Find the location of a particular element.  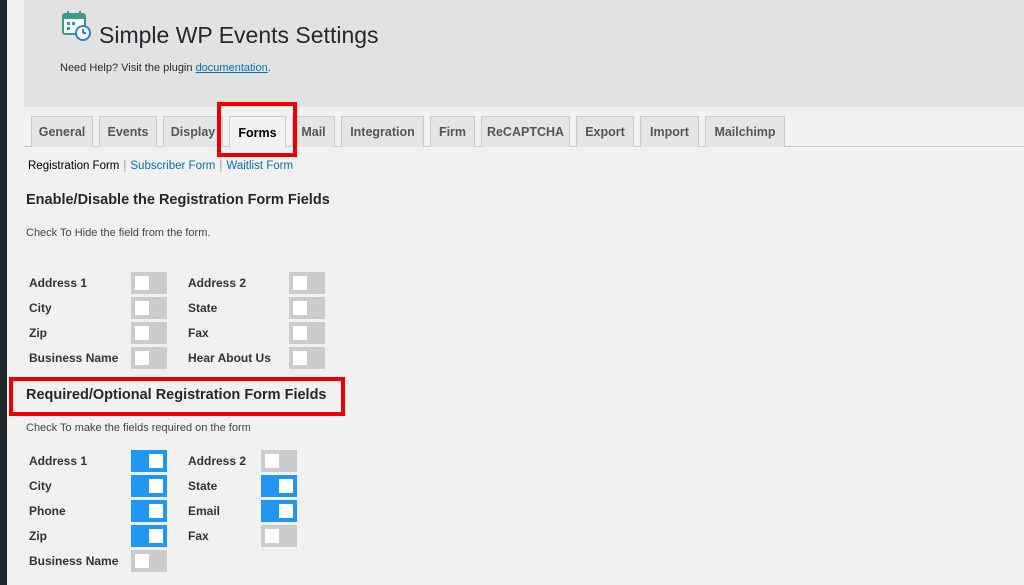

help-prefix: Need Help? Visit the plugin is located at coordinates (128, 68).